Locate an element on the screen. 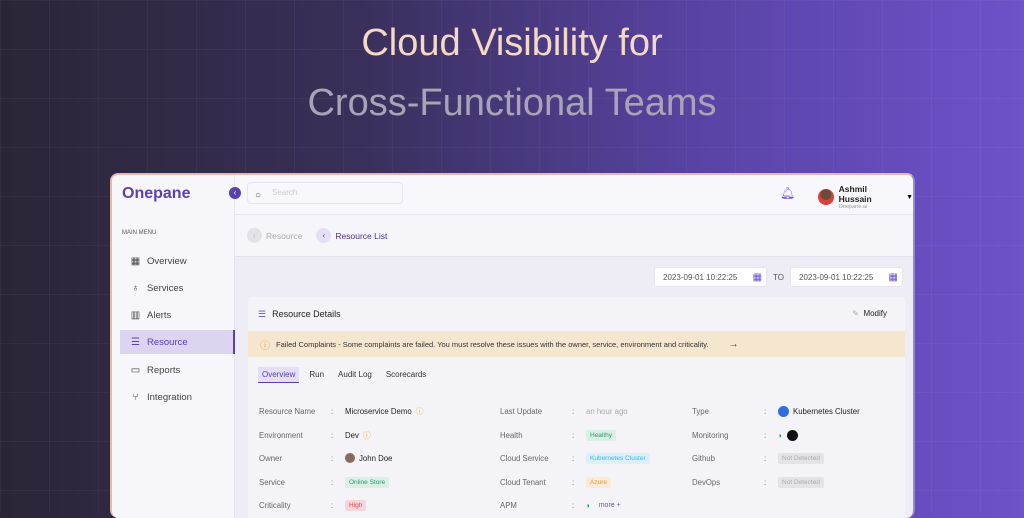 The width and height of the screenshot is (1024, 518). cloud-service-badge: Kubernetes Cluster is located at coordinates (618, 458).